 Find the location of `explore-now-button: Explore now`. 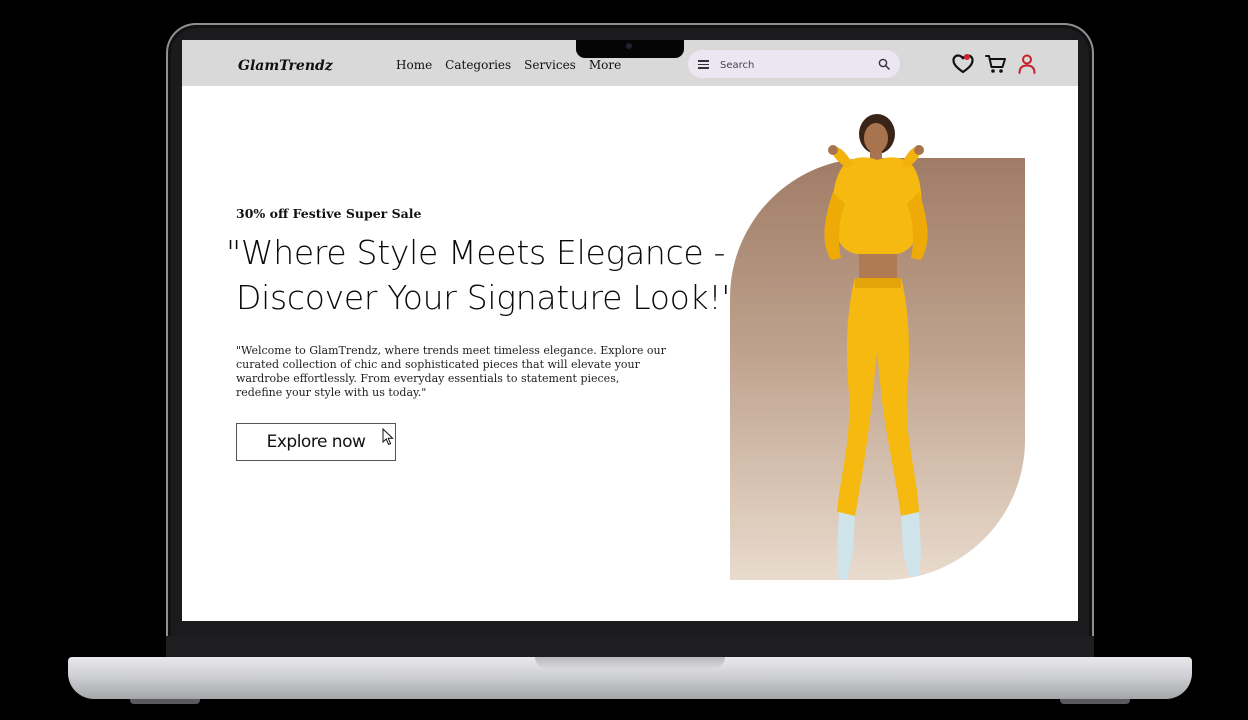

explore-now-button: Explore now is located at coordinates (316, 442).